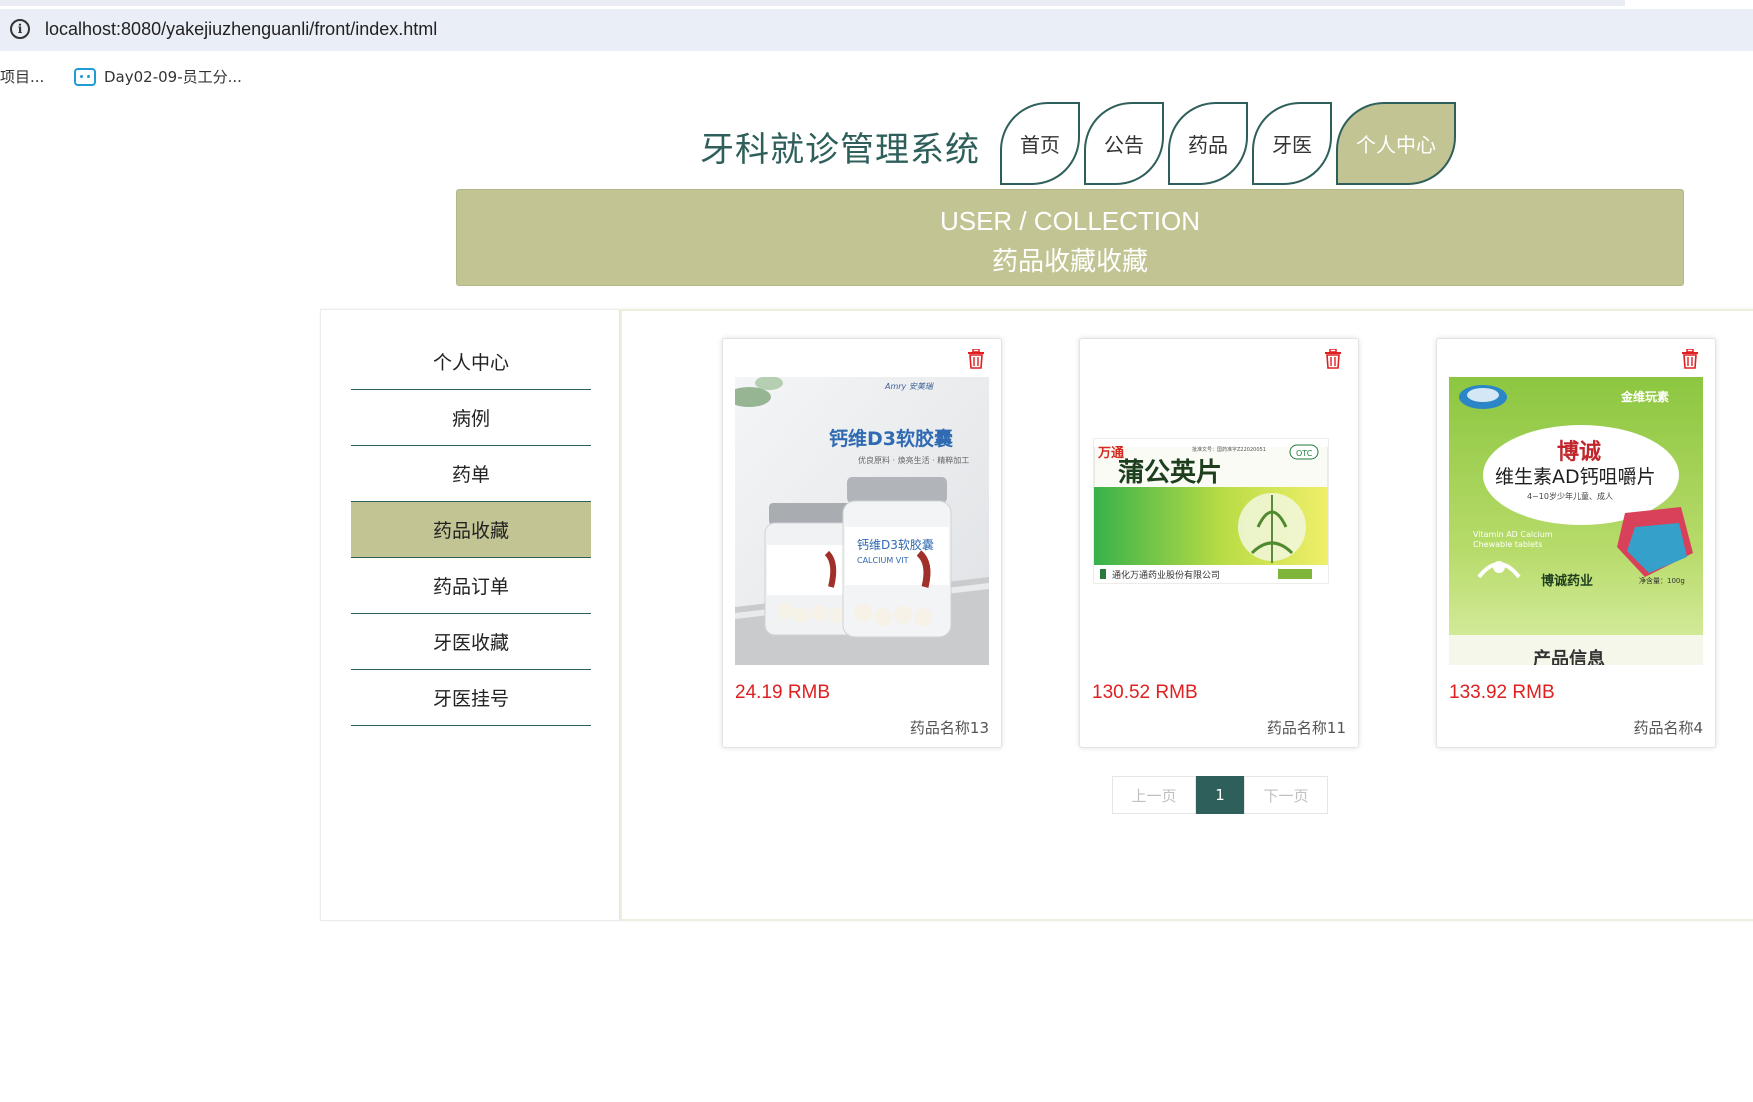 This screenshot has height=1102, width=1753. What do you see at coordinates (1229, 449) in the screenshot?
I see `image-approval: 批准文号：国药准字Z22020051` at bounding box center [1229, 449].